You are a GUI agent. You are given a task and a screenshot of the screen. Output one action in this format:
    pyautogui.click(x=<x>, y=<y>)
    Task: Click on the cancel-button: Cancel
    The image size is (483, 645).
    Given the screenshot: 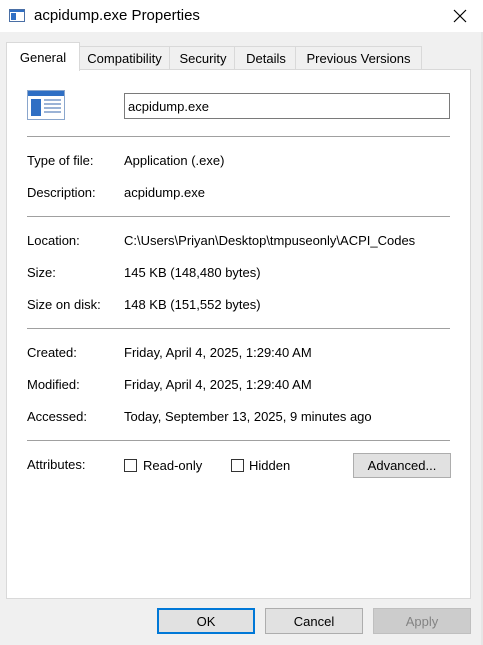 What is the action you would take?
    pyautogui.click(x=314, y=621)
    